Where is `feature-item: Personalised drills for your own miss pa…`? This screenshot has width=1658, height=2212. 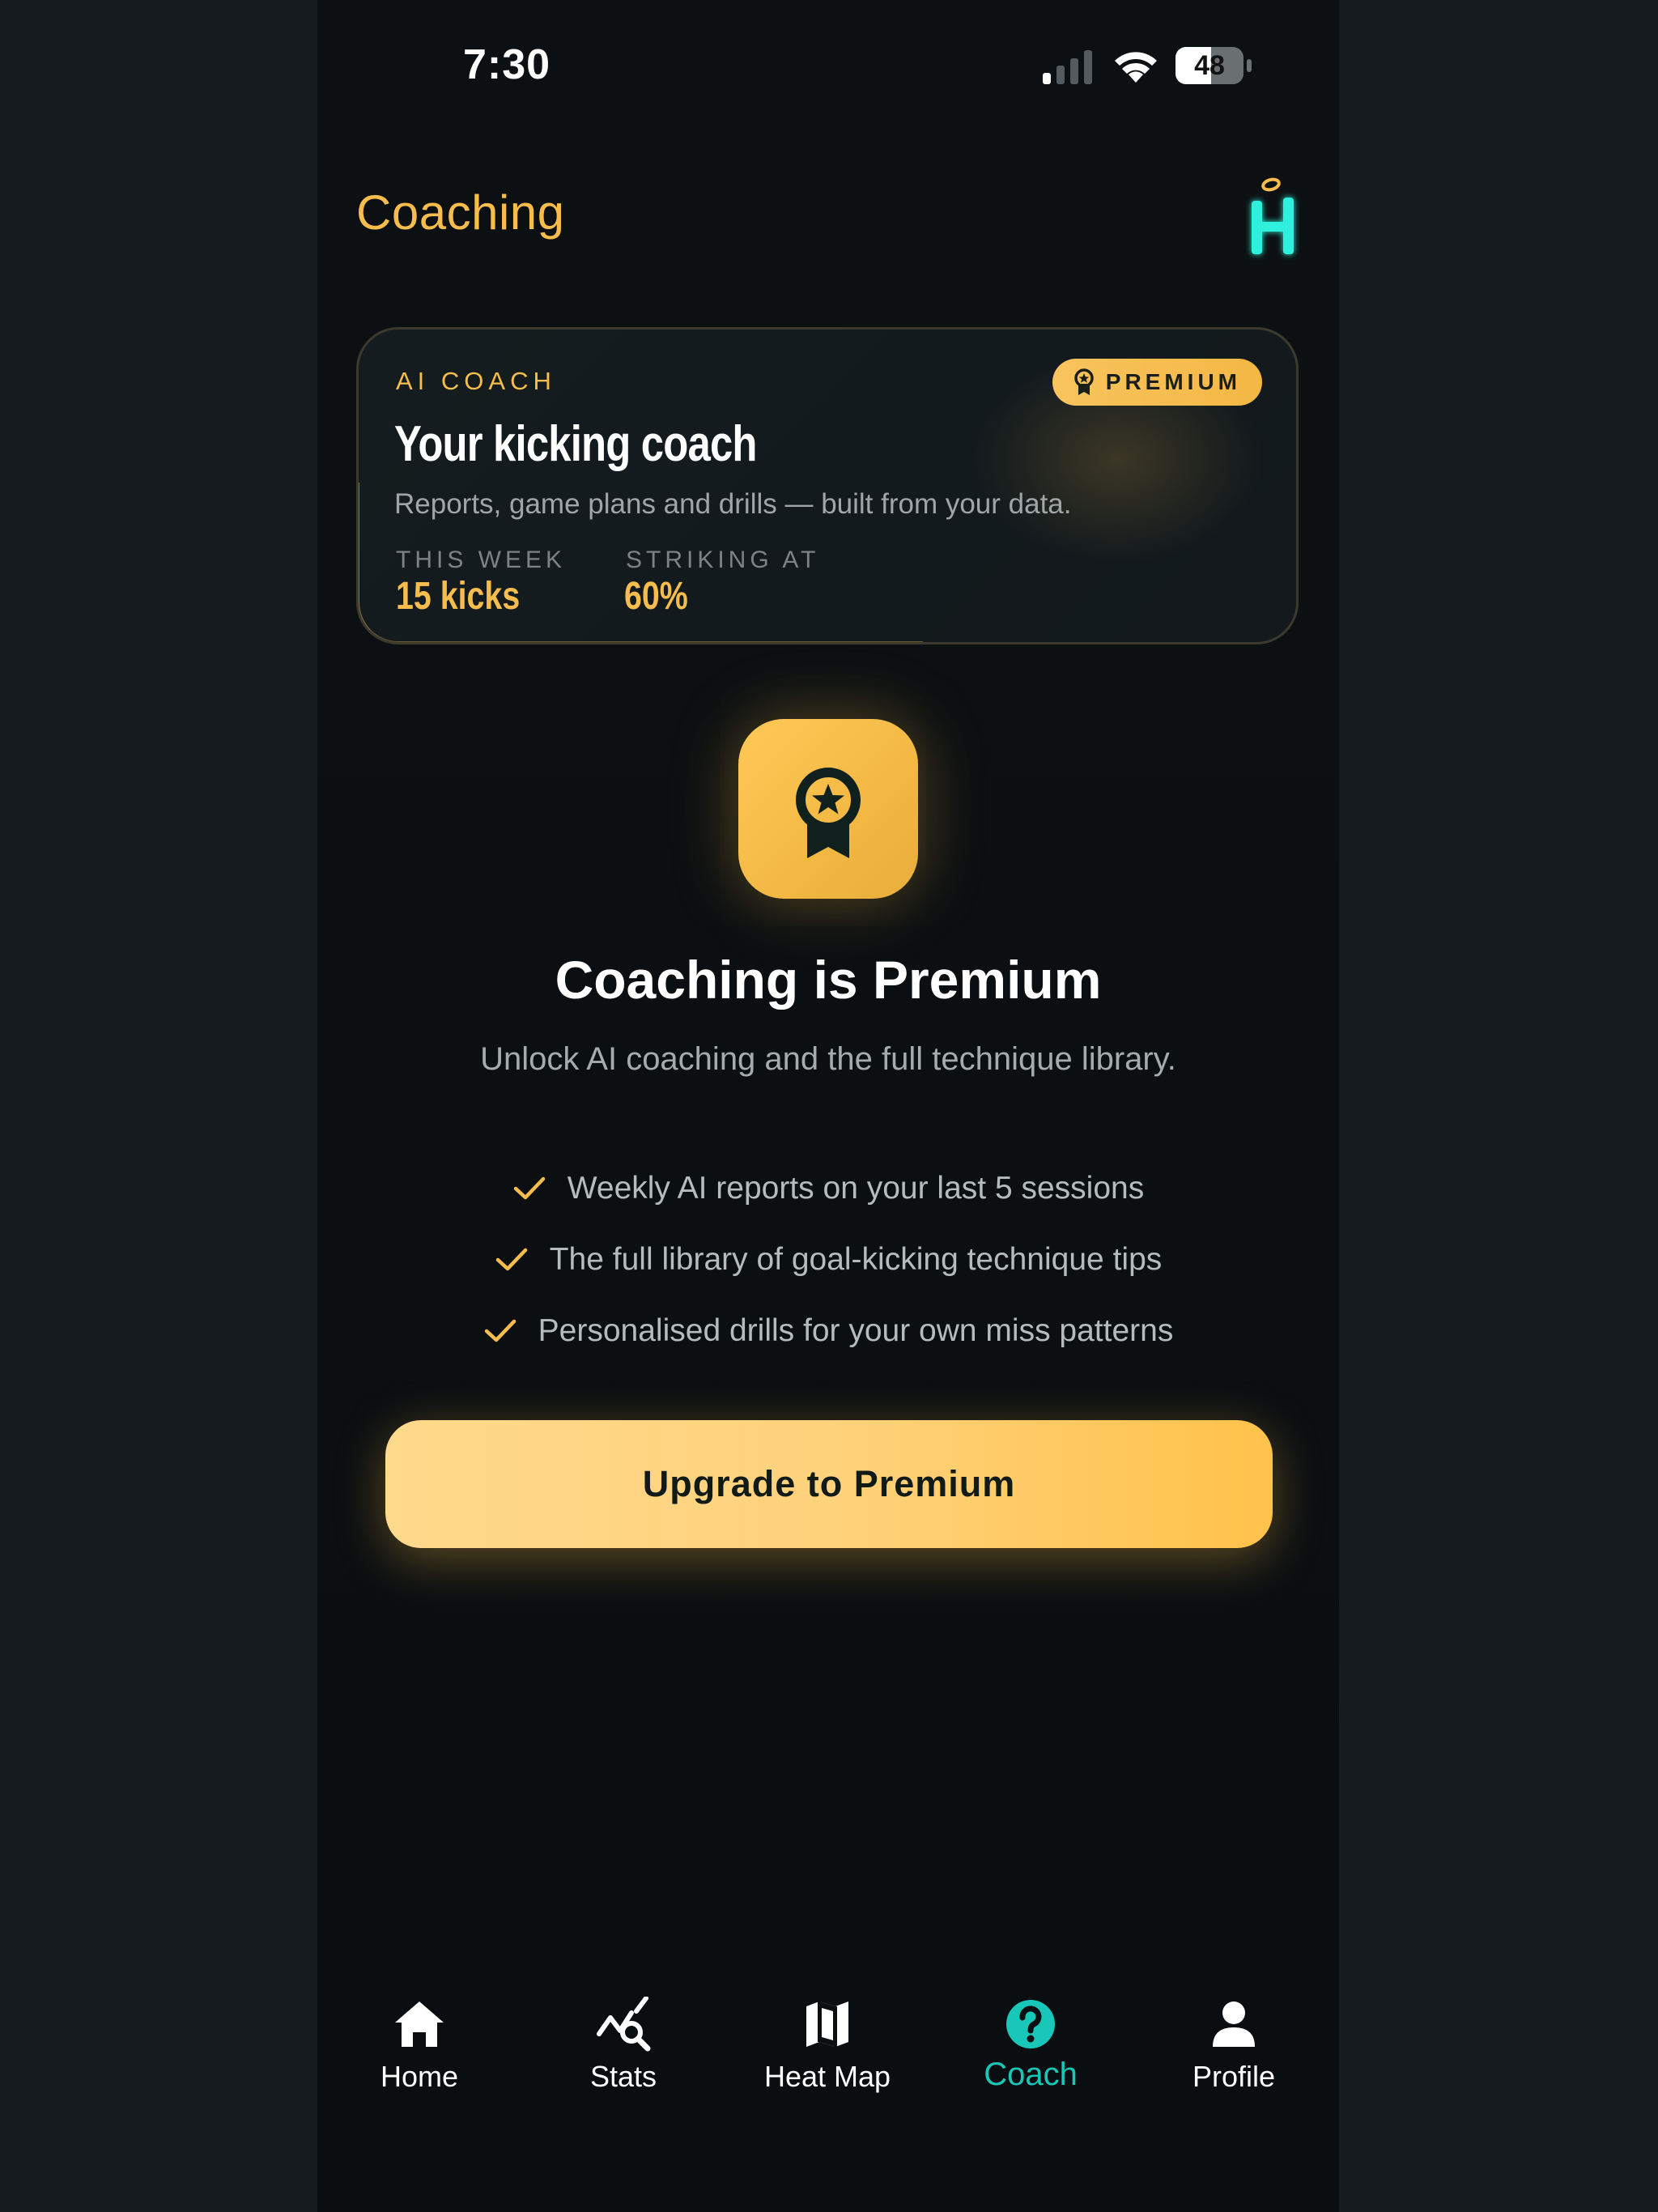 feature-item: Personalised drills for your own miss pa… is located at coordinates (828, 1331).